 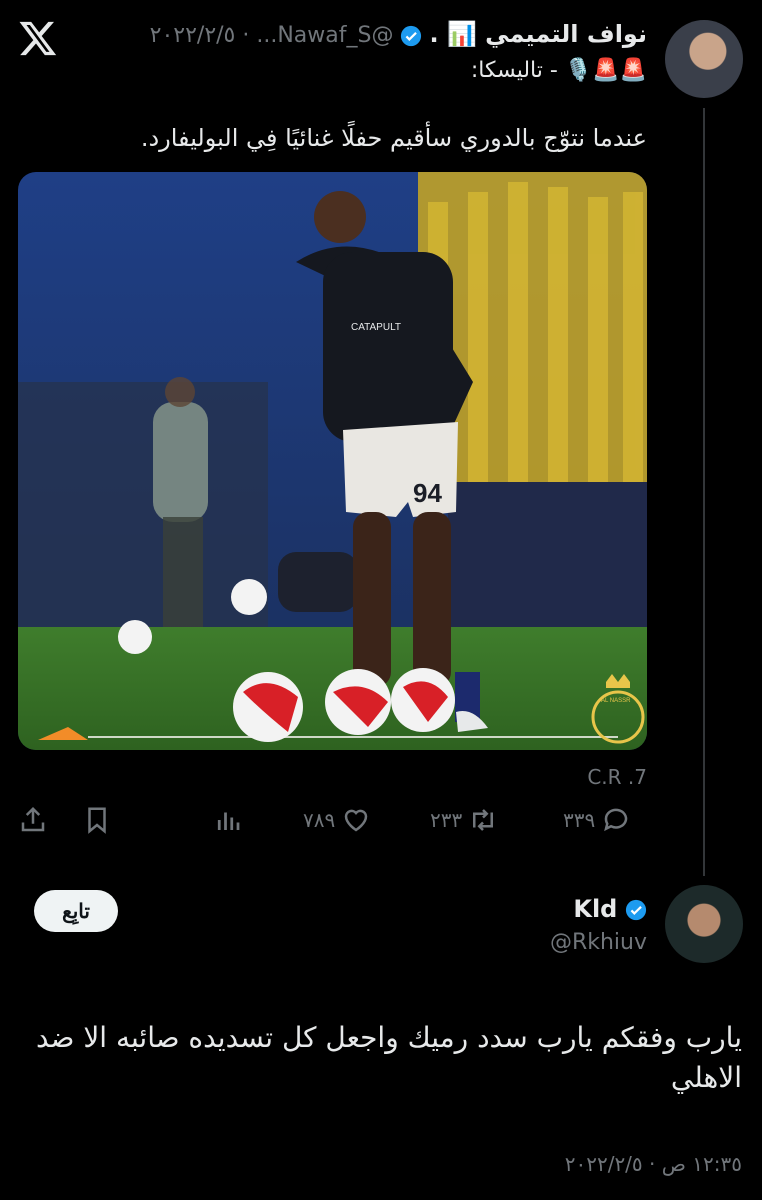 What do you see at coordinates (704, 492) in the screenshot?
I see `thread-connector` at bounding box center [704, 492].